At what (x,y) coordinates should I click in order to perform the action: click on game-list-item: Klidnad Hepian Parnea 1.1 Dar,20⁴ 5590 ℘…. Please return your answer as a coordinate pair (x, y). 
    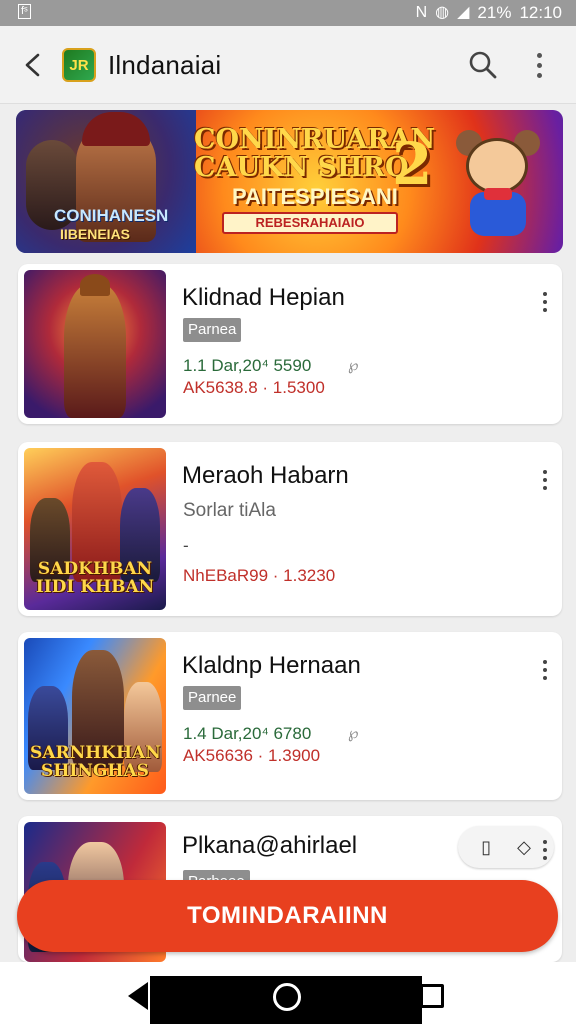
    Looking at the image, I should click on (290, 344).